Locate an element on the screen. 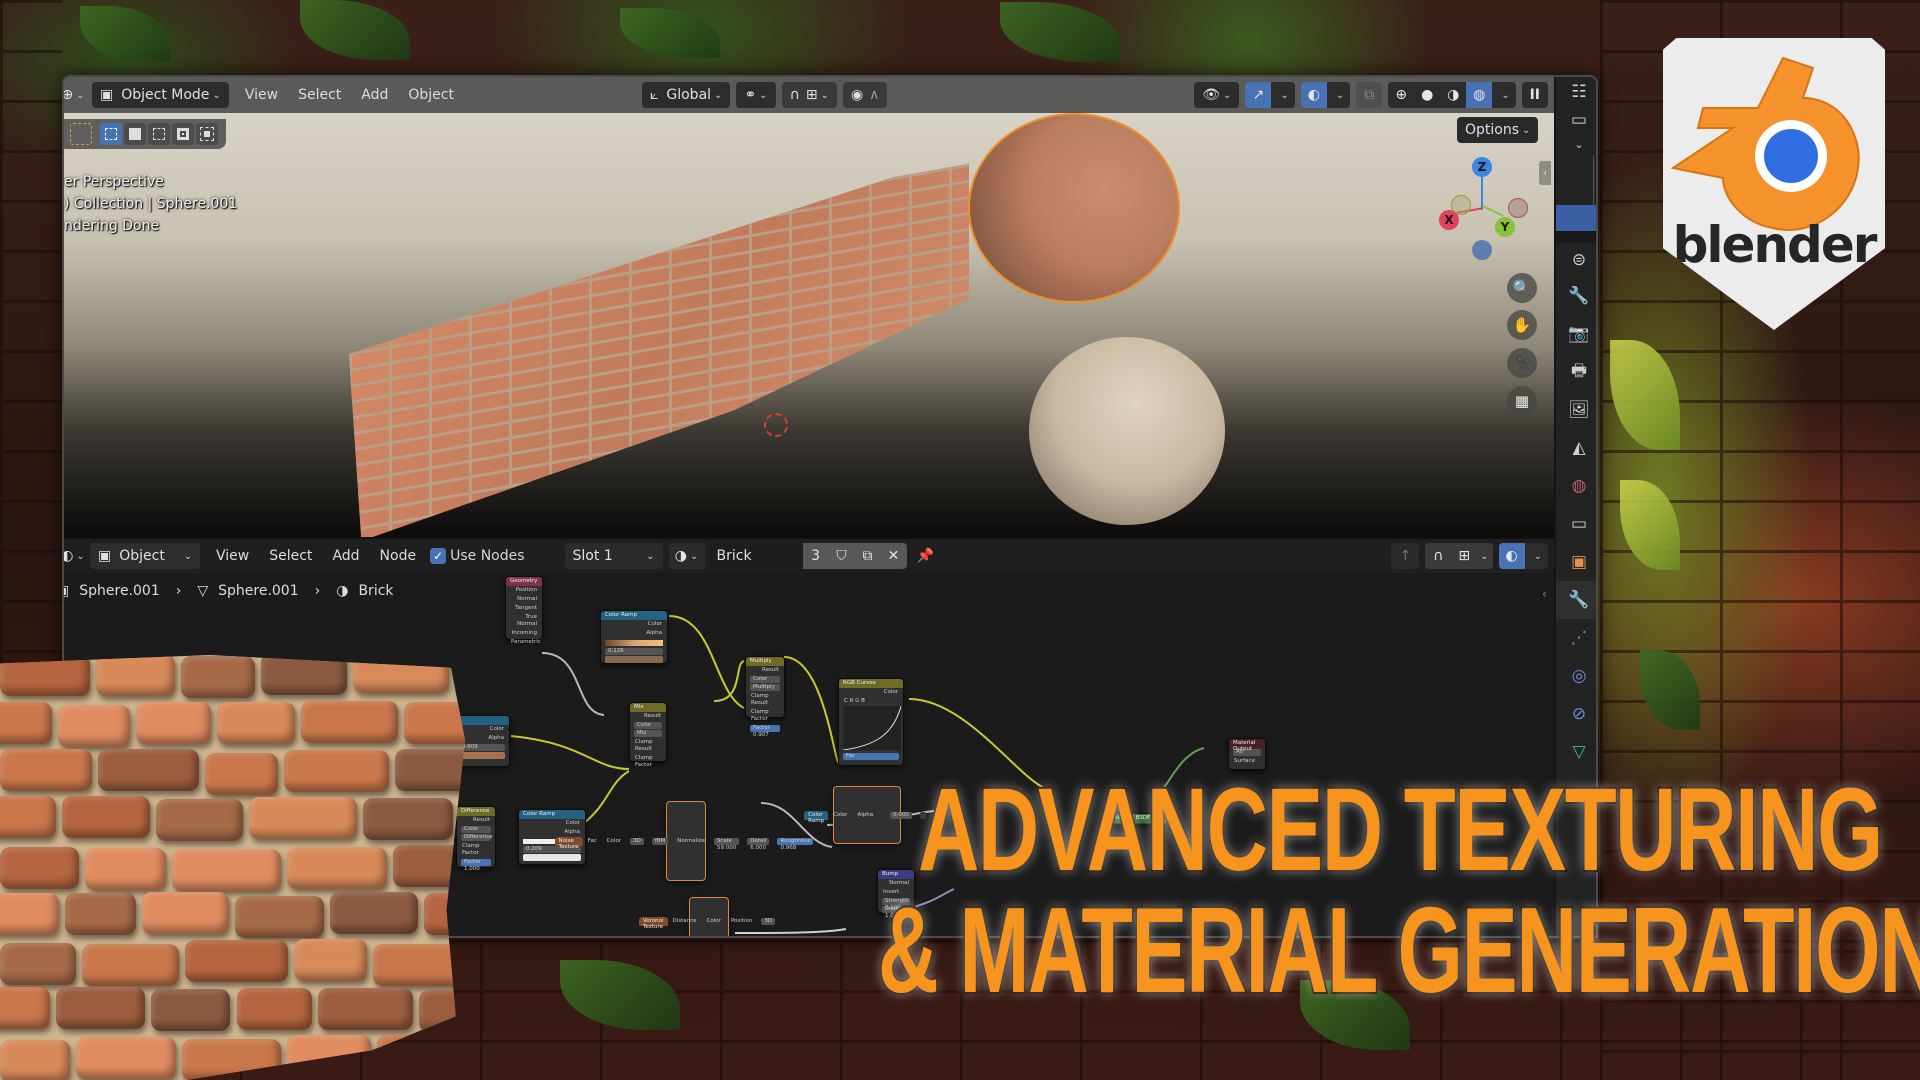 The height and width of the screenshot is (1080, 1920). curve-graph is located at coordinates (872, 728).